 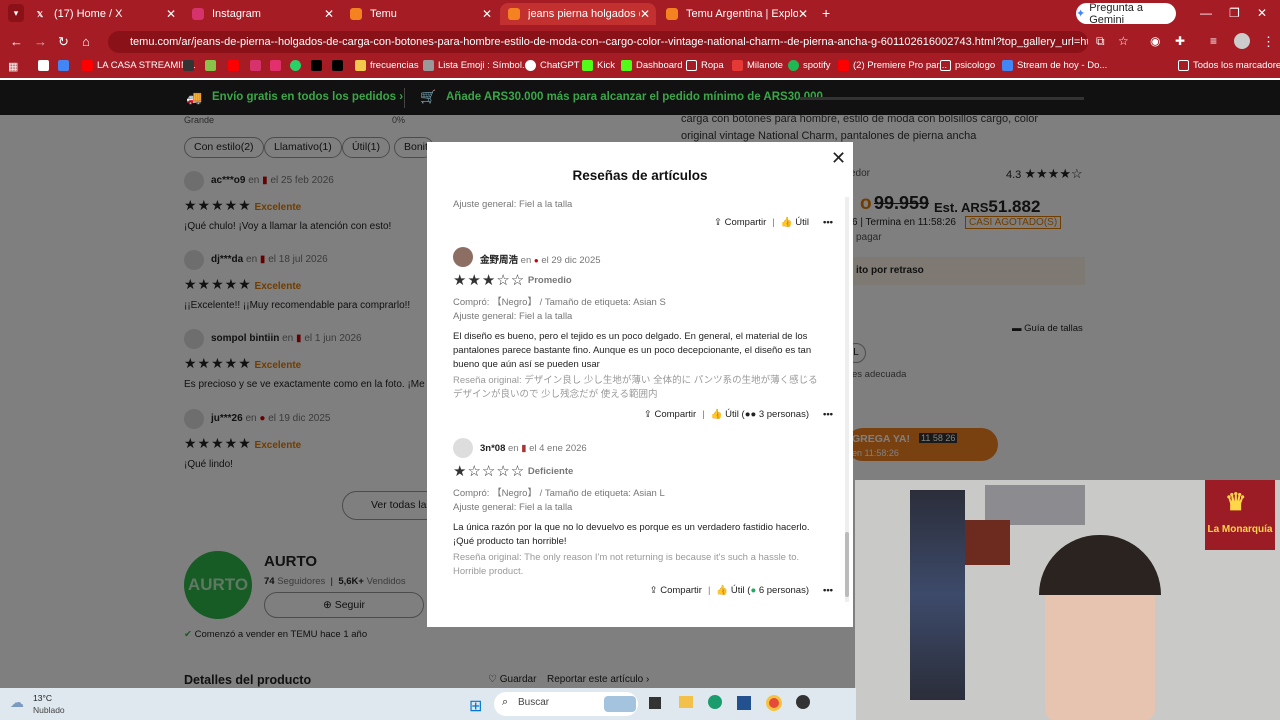 What do you see at coordinates (817, 65) in the screenshot?
I see `bookmark-label: spotify` at bounding box center [817, 65].